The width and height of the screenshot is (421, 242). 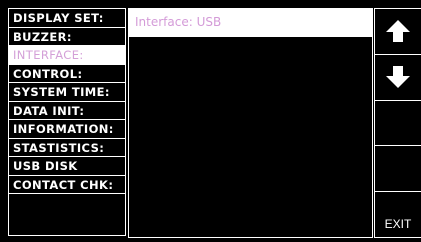 I want to click on up-softkey, so click(x=398, y=32).